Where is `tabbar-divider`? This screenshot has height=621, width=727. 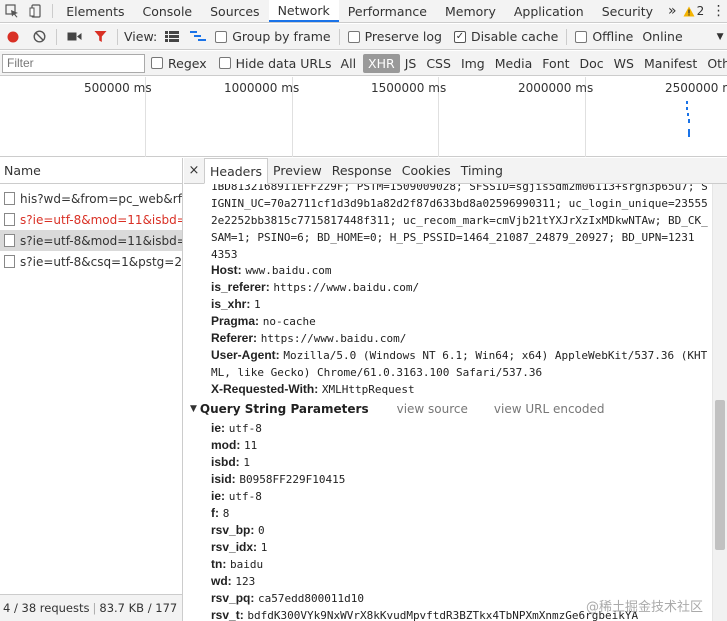 tabbar-divider is located at coordinates (53, 11).